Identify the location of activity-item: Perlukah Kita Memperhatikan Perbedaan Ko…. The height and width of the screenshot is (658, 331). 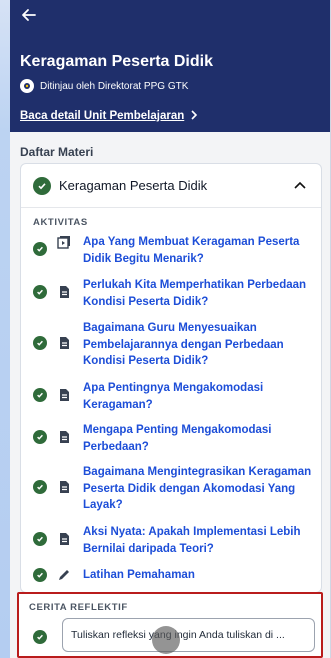
(175, 293).